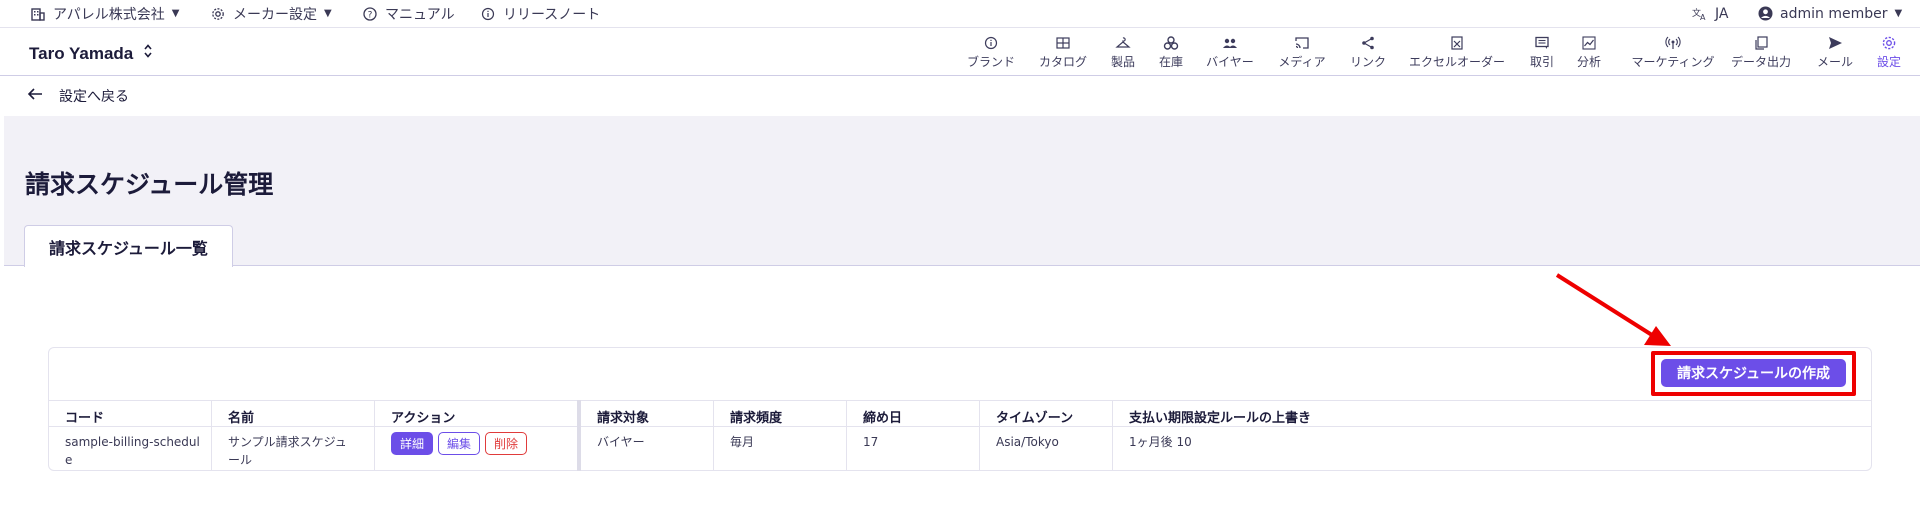  Describe the element at coordinates (1171, 43) in the screenshot. I see `boxes-icon` at that location.